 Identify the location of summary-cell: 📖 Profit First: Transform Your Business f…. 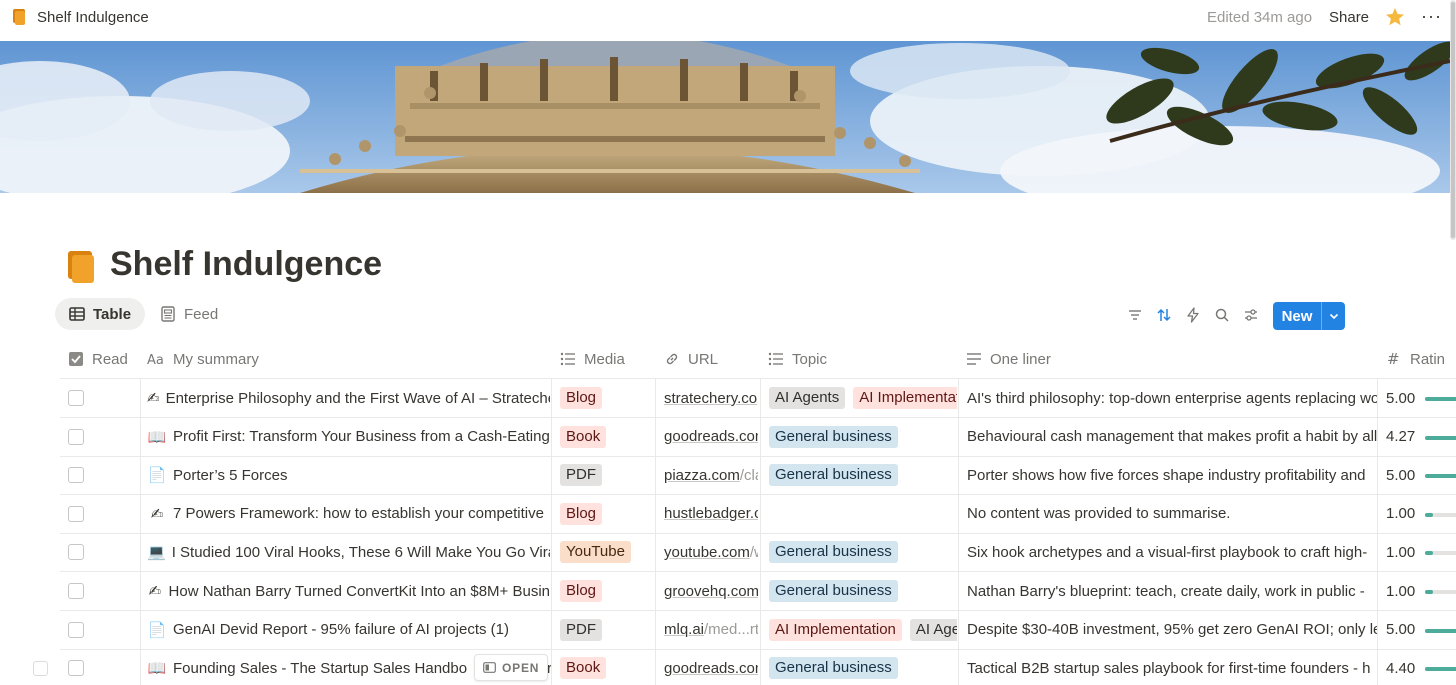
(348, 437).